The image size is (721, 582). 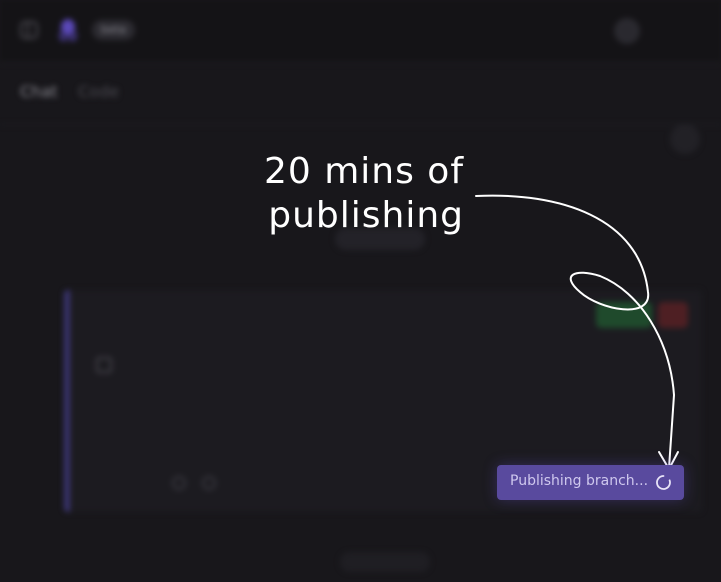 I want to click on bottom-pill, so click(x=385, y=562).